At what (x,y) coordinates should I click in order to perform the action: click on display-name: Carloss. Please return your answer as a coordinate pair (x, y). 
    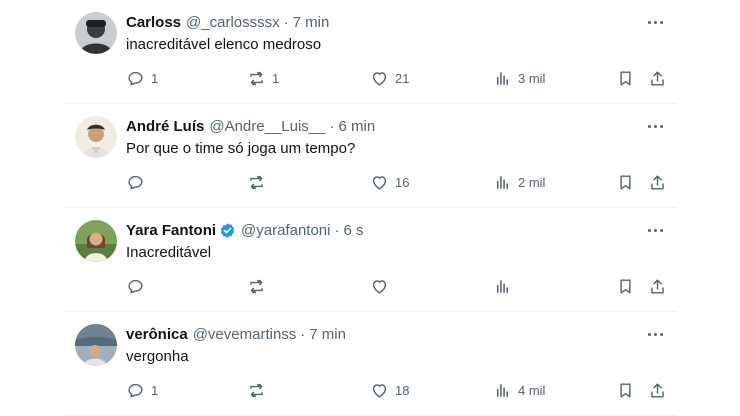
    Looking at the image, I should click on (153, 22).